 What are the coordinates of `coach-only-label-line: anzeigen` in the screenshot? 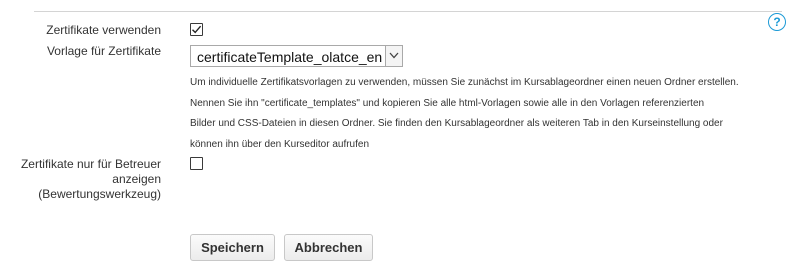 It's located at (136, 179).